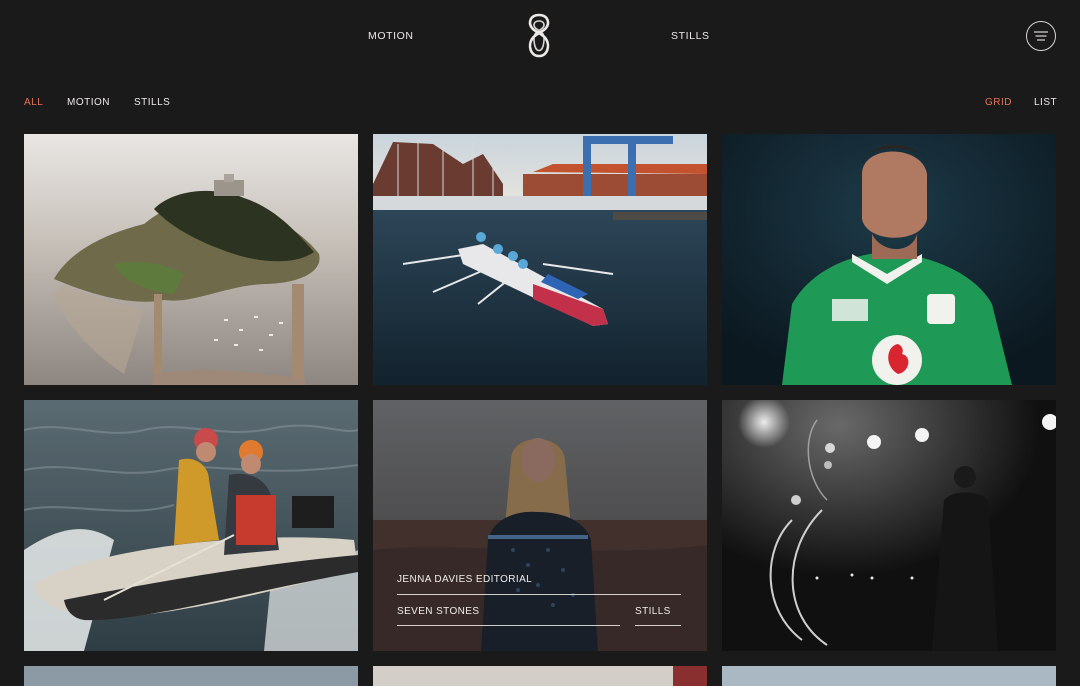 The width and height of the screenshot is (1080, 686). I want to click on figure-eight-logo-icon, so click(539, 36).